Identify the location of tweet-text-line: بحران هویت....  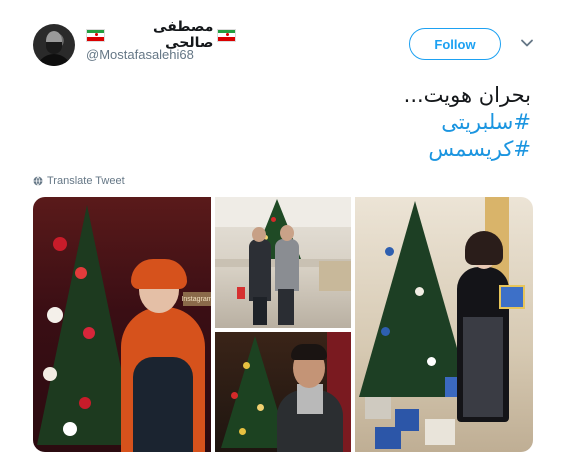
(467, 95).